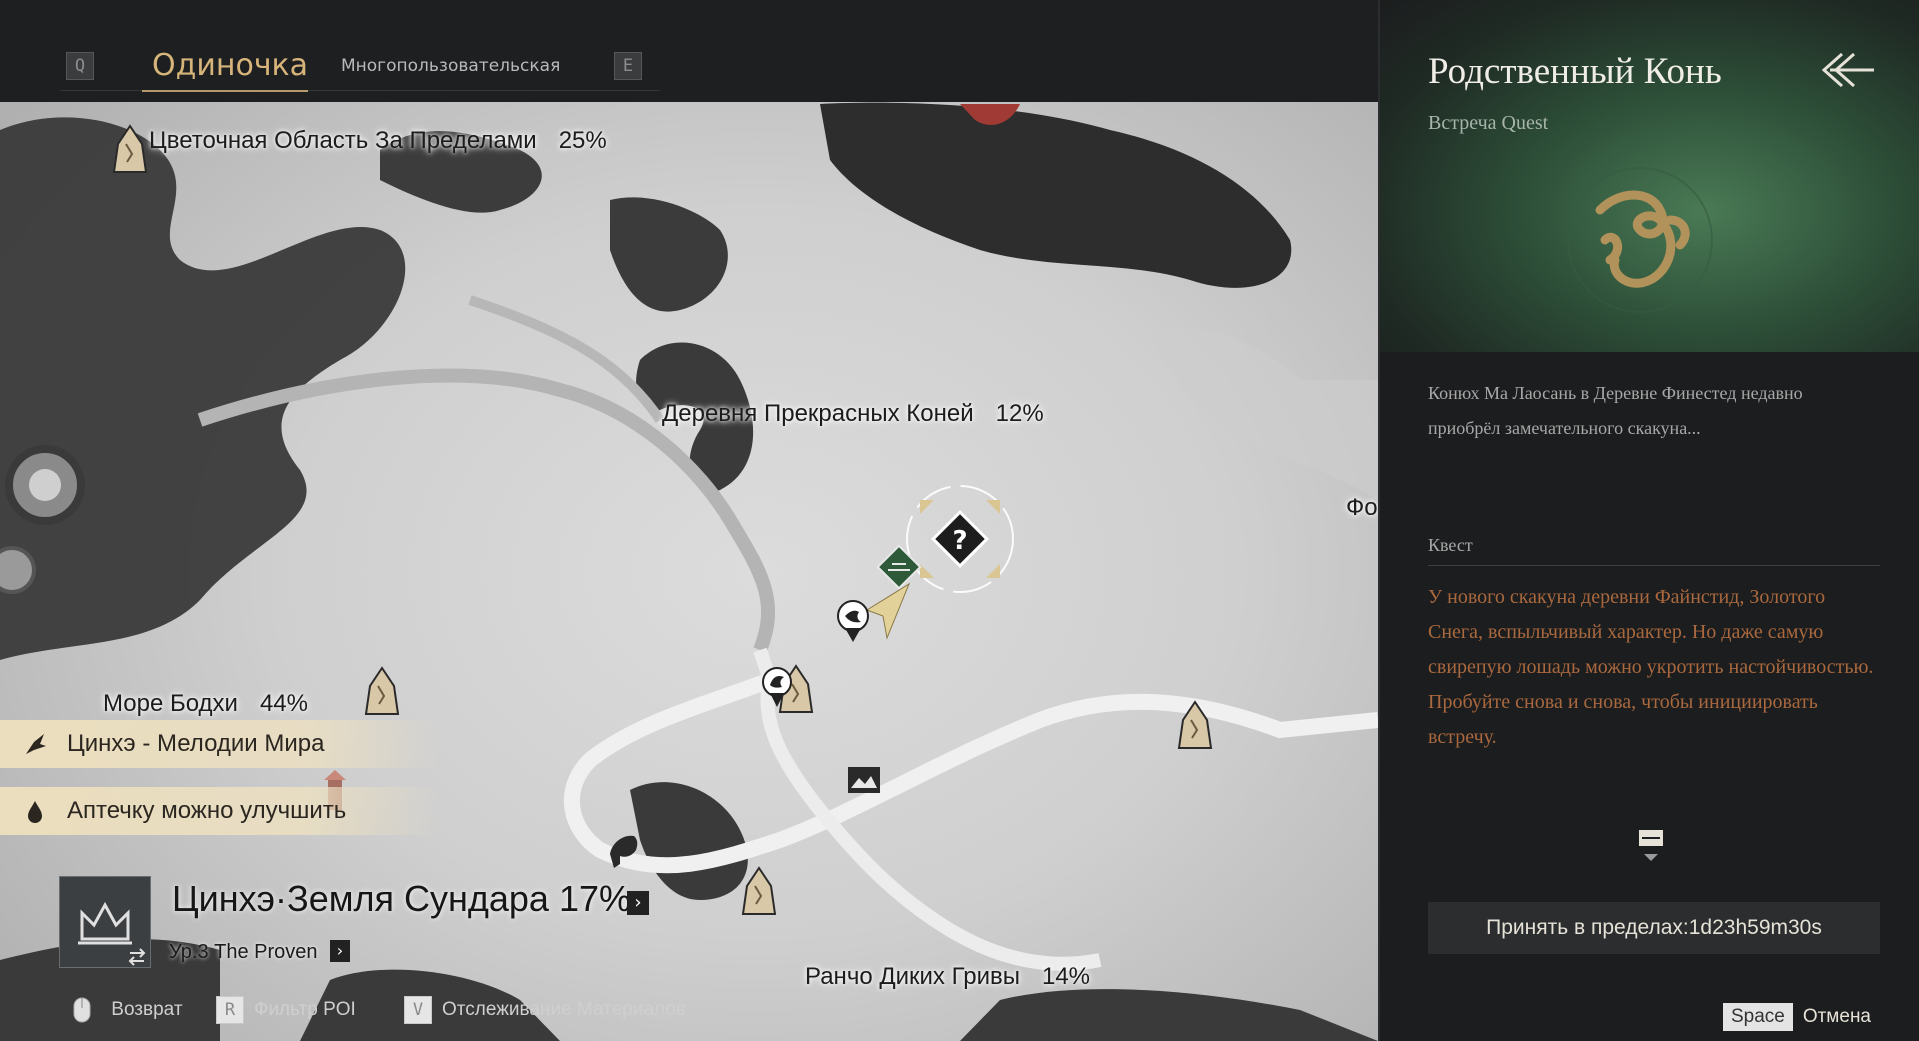 The height and width of the screenshot is (1041, 1919). Describe the element at coordinates (853, 621) in the screenshot. I see `bird-waypoint-icon` at that location.